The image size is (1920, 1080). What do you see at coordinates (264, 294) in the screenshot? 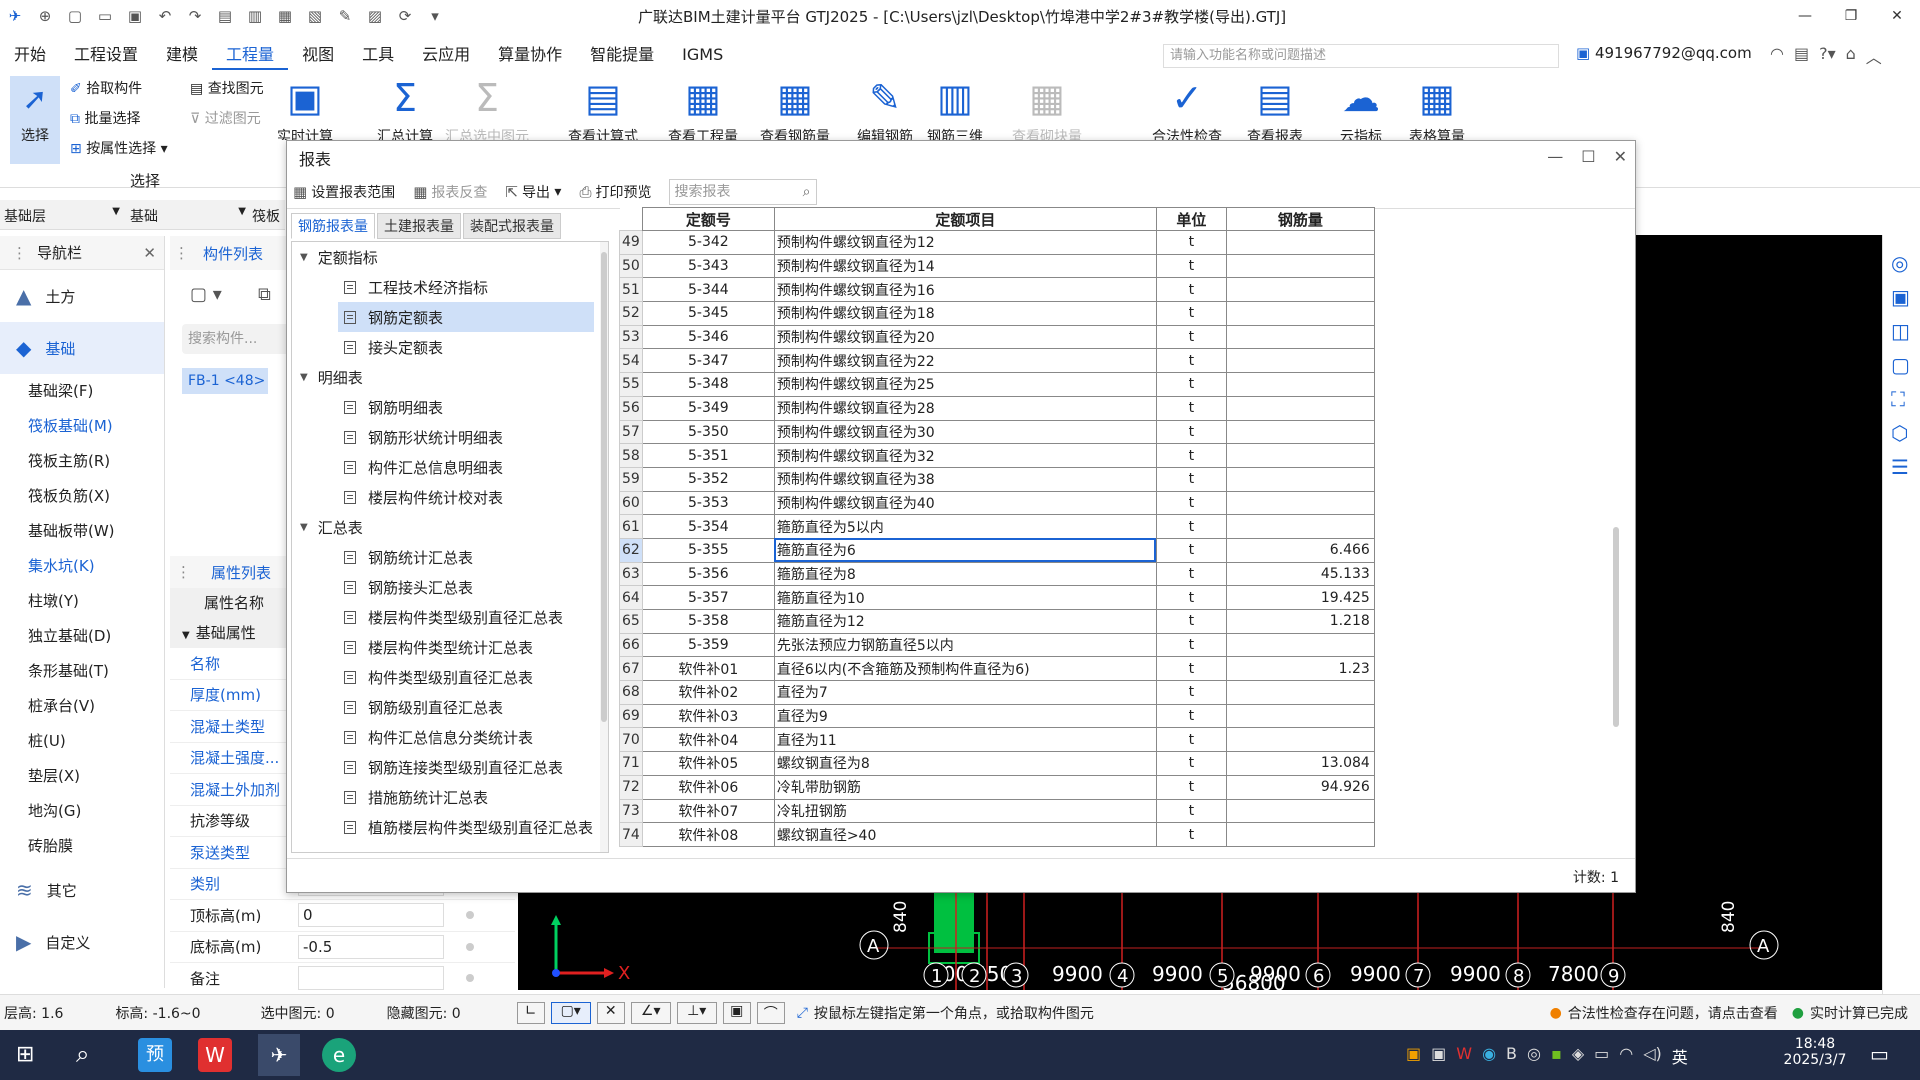
I see `copy-component-icon: ⧉` at bounding box center [264, 294].